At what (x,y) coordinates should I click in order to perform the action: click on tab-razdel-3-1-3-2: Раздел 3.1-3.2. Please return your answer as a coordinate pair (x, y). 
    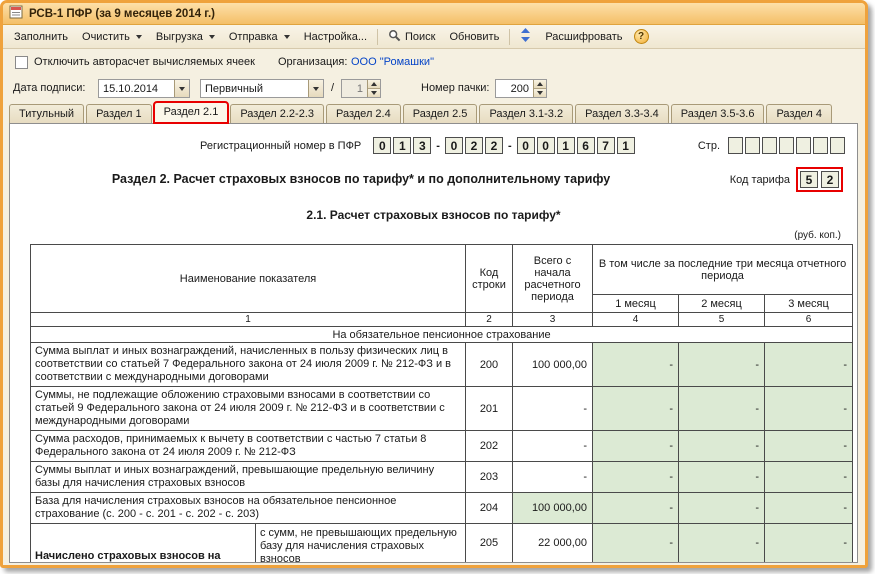
    Looking at the image, I should click on (526, 113).